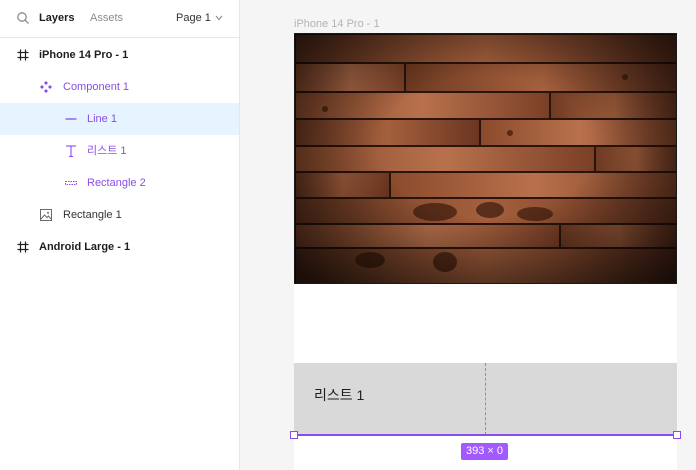 Image resolution: width=696 pixels, height=470 pixels. Describe the element at coordinates (485, 451) in the screenshot. I see `size-badge: 393 × 0` at that location.